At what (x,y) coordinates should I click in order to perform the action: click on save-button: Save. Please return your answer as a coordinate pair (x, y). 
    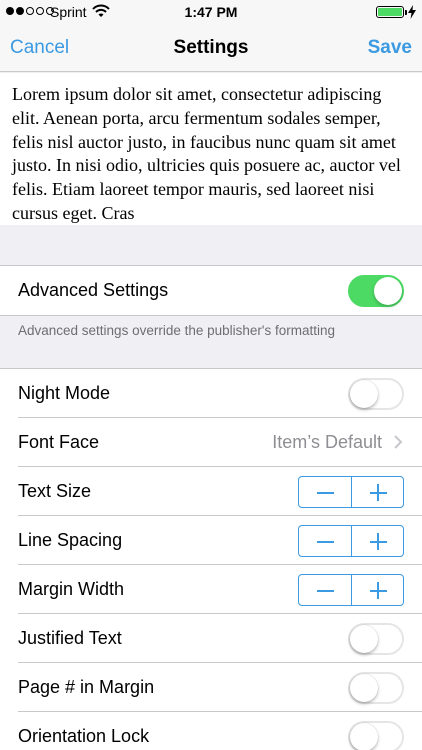
    Looking at the image, I should click on (390, 48).